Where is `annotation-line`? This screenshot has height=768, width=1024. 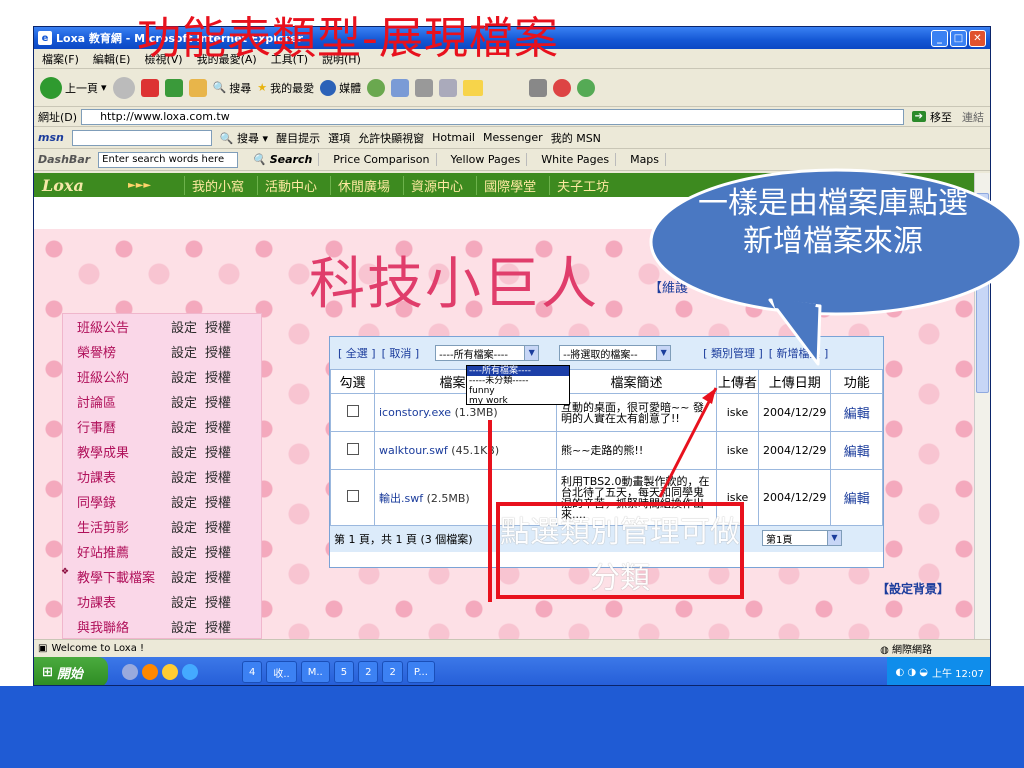 annotation-line is located at coordinates (490, 511).